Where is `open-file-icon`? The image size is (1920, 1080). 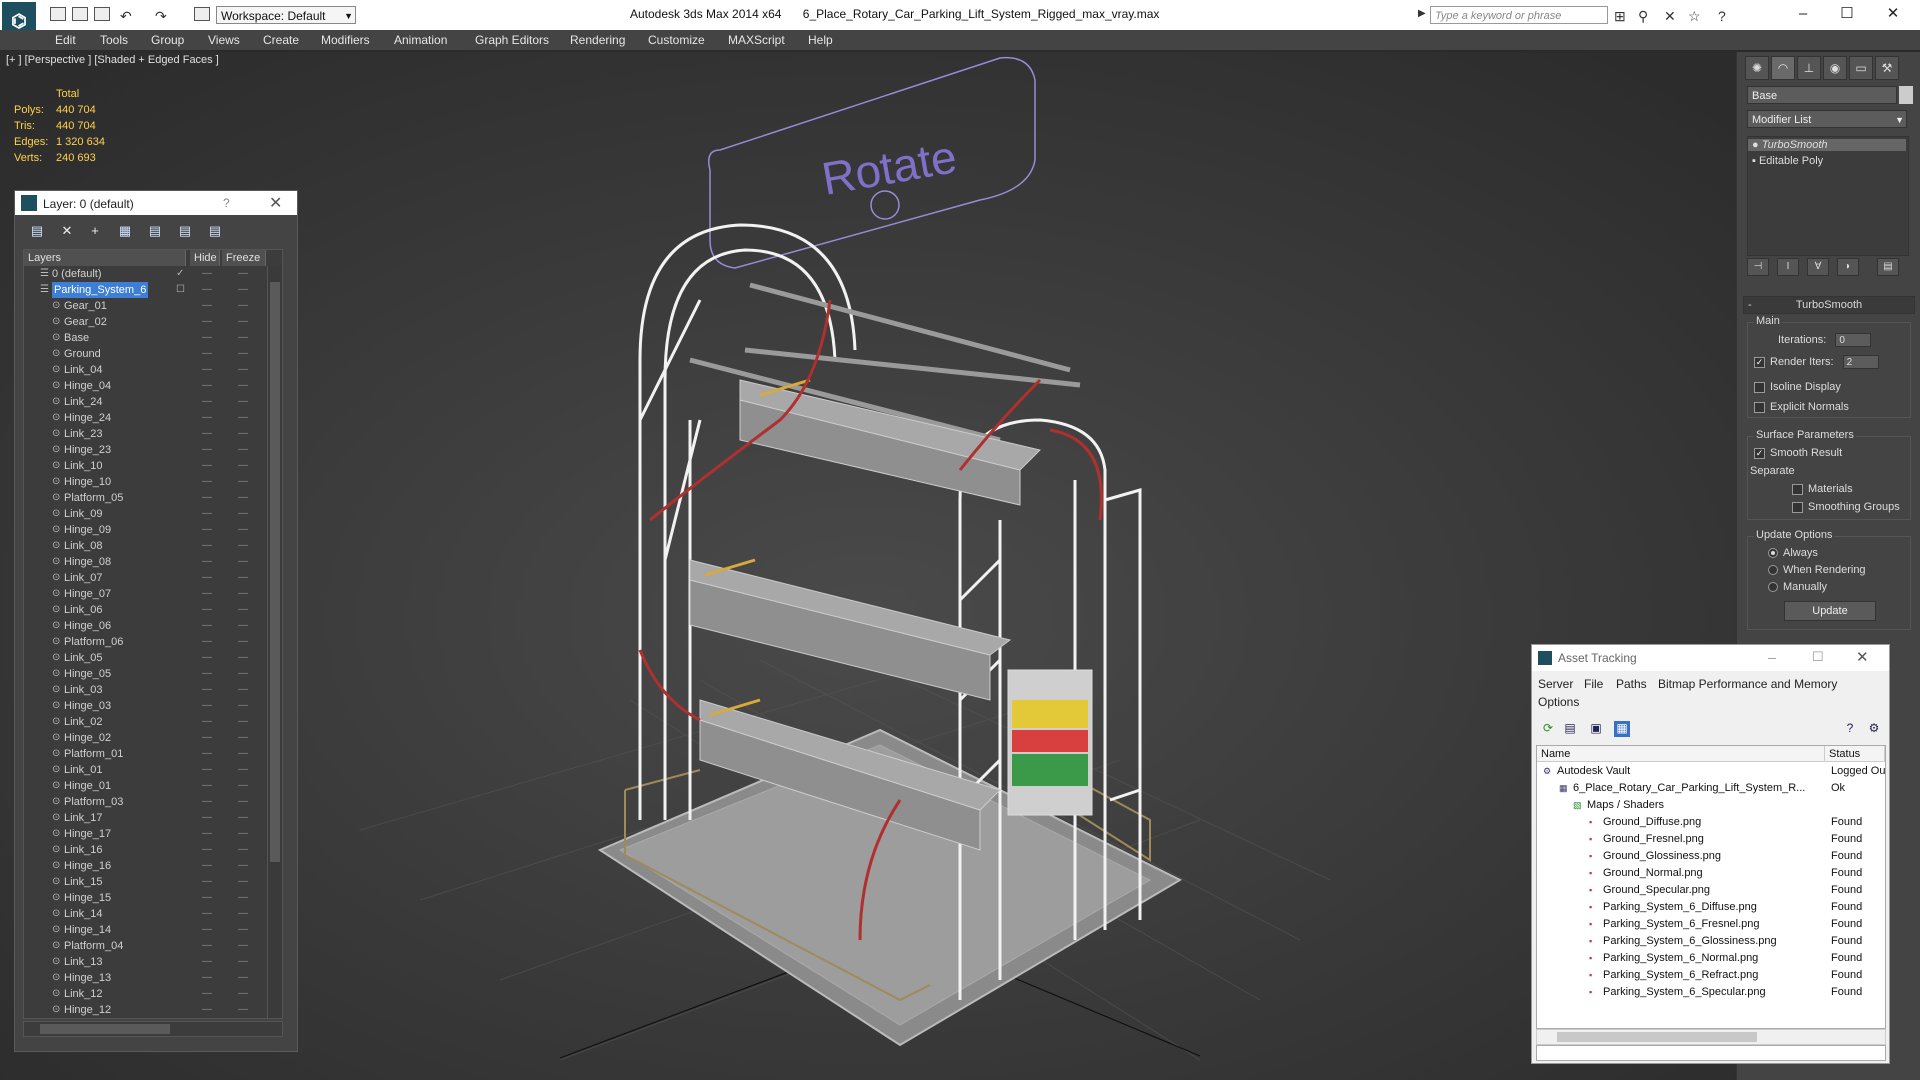 open-file-icon is located at coordinates (80, 14).